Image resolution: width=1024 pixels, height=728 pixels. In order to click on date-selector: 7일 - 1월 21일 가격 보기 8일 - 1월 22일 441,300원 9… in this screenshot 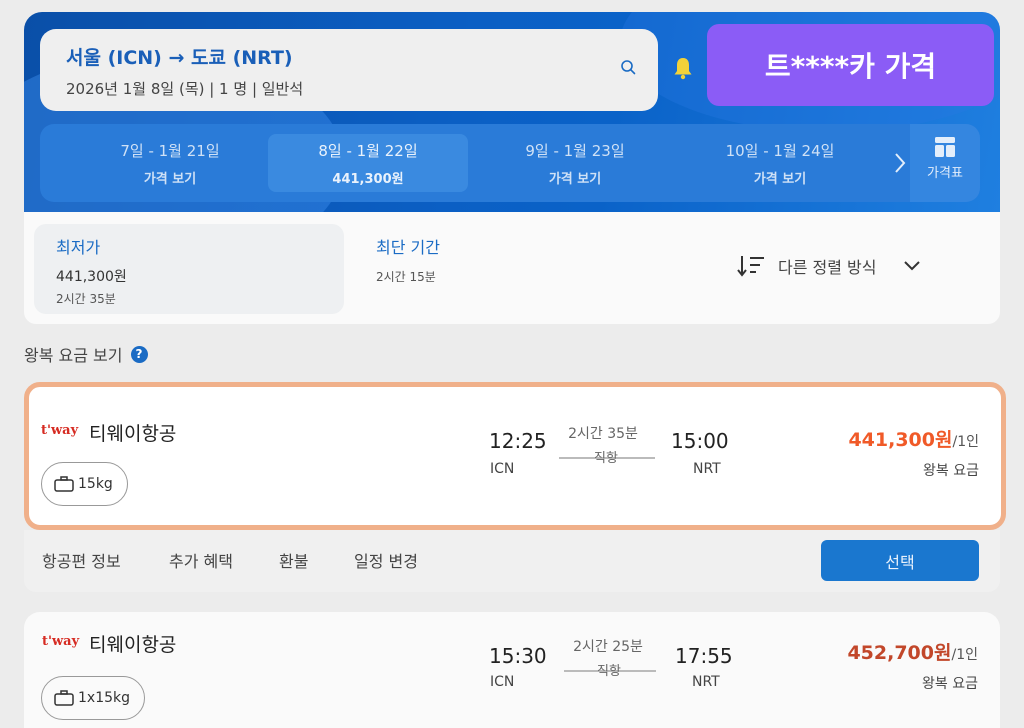, I will do `click(510, 163)`.